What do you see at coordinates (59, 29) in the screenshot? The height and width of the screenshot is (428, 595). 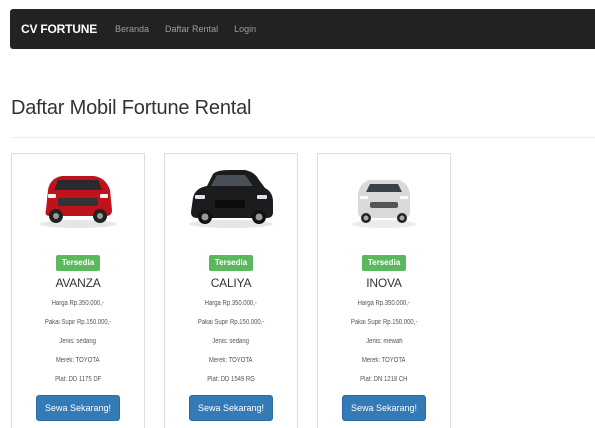 I see `brand-logo: CV FORTUNE` at bounding box center [59, 29].